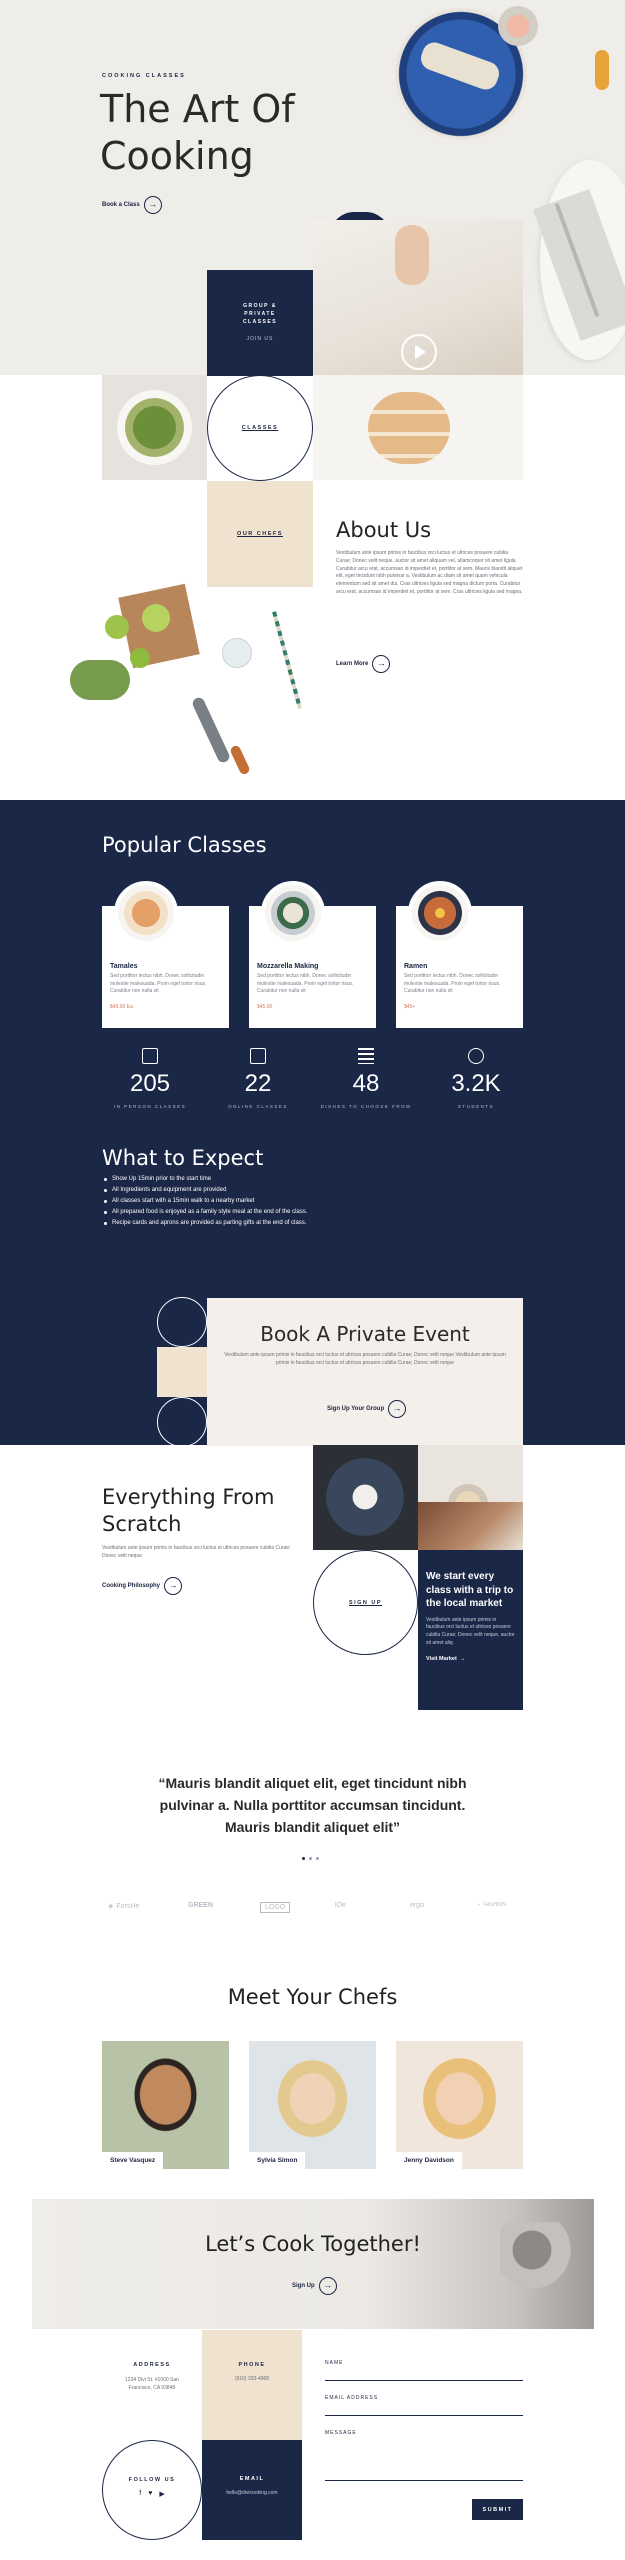 This screenshot has width=625, height=2560. I want to click on list-icon, so click(366, 1056).